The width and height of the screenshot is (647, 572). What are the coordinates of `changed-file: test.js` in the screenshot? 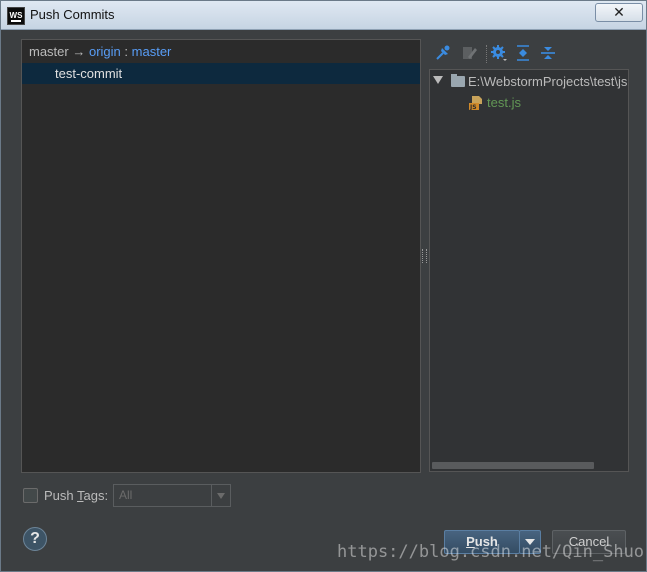 It's located at (504, 102).